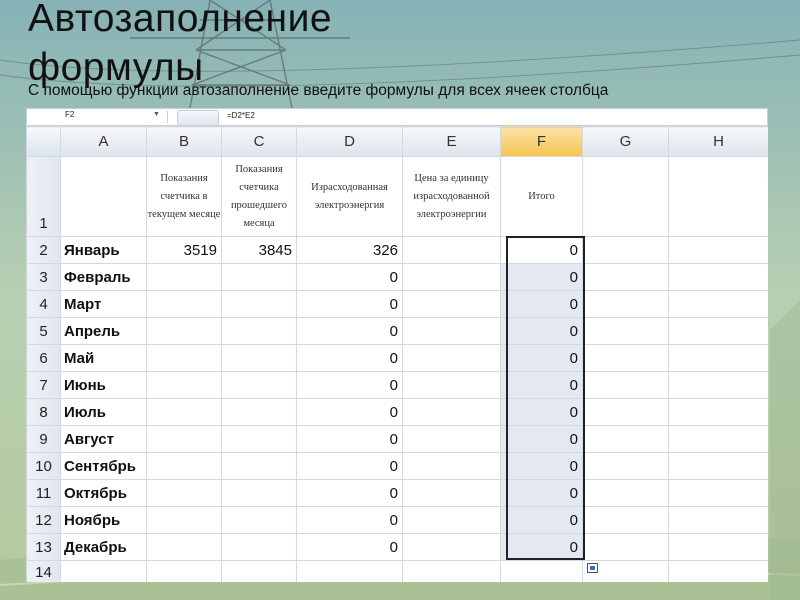 The image size is (800, 600). What do you see at coordinates (349, 141) in the screenshot?
I see `column-header-d: D` at bounding box center [349, 141].